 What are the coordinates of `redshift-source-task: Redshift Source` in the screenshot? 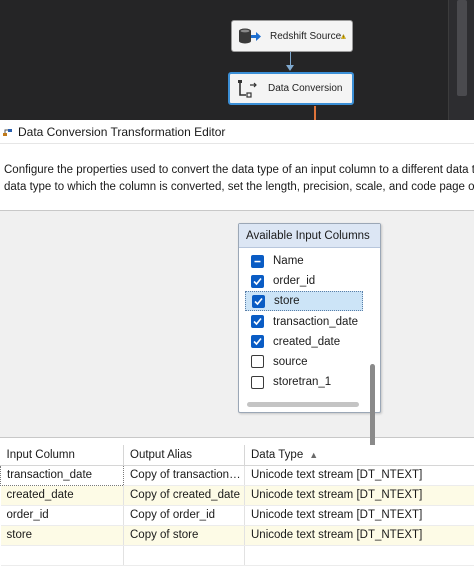 It's located at (292, 36).